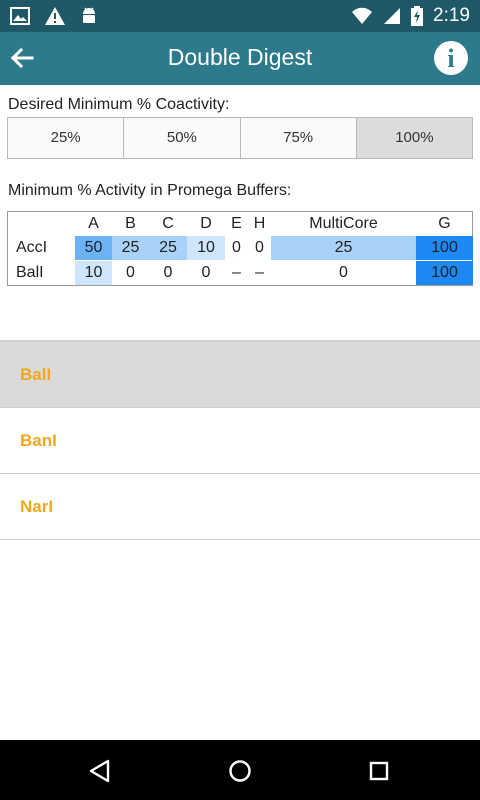  I want to click on list-item-nari: NarI, so click(240, 507).